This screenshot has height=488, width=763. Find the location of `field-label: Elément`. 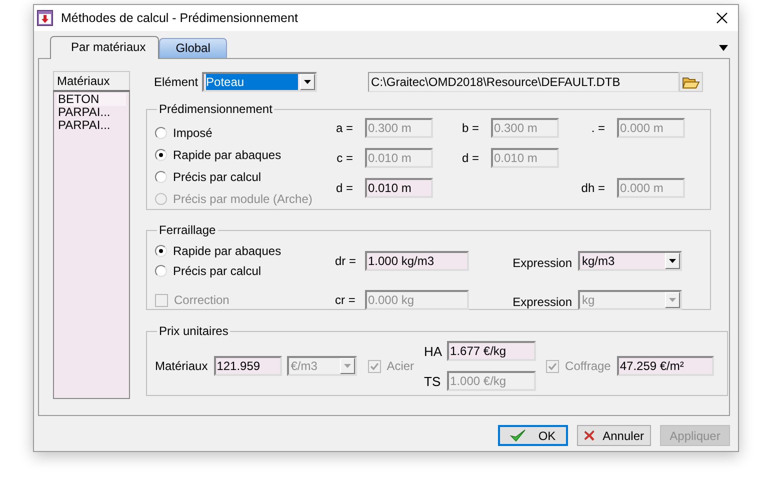

field-label: Elément is located at coordinates (176, 82).